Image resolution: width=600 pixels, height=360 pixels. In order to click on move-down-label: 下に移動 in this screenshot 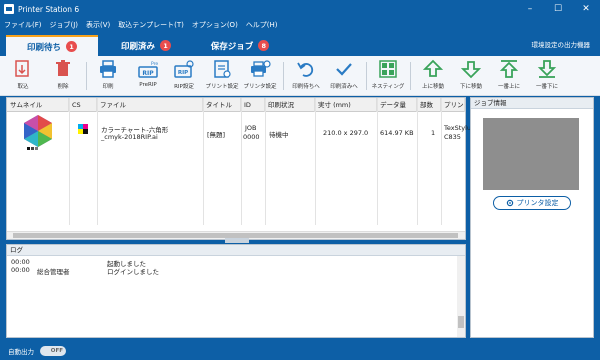, I will do `click(470, 87)`.